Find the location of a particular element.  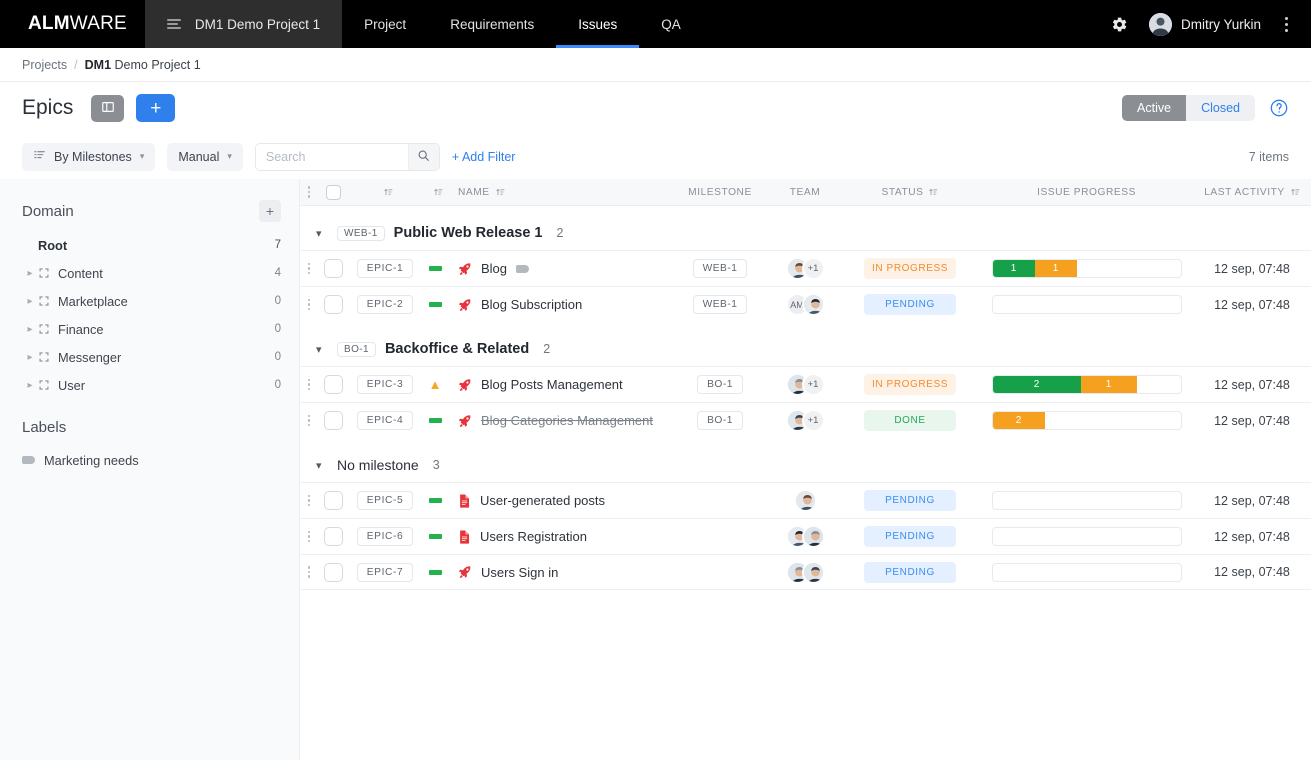

nav-tab-qa: QA is located at coordinates (671, 24).